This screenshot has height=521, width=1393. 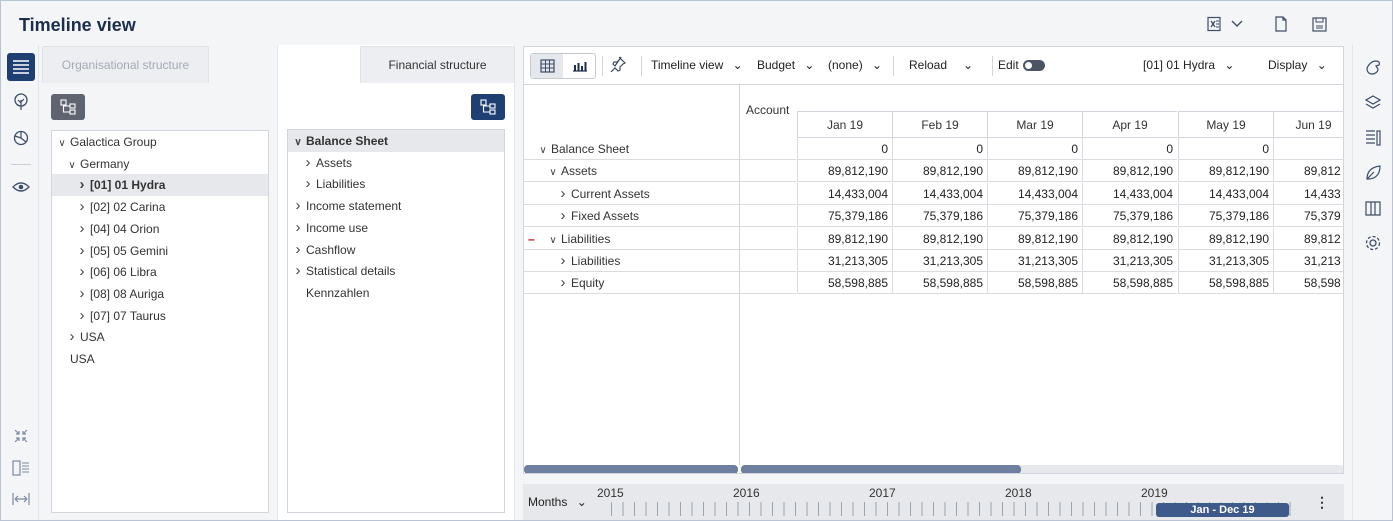 What do you see at coordinates (631, 239) in the screenshot?
I see `grid-row-label: – ∨ Liabilities` at bounding box center [631, 239].